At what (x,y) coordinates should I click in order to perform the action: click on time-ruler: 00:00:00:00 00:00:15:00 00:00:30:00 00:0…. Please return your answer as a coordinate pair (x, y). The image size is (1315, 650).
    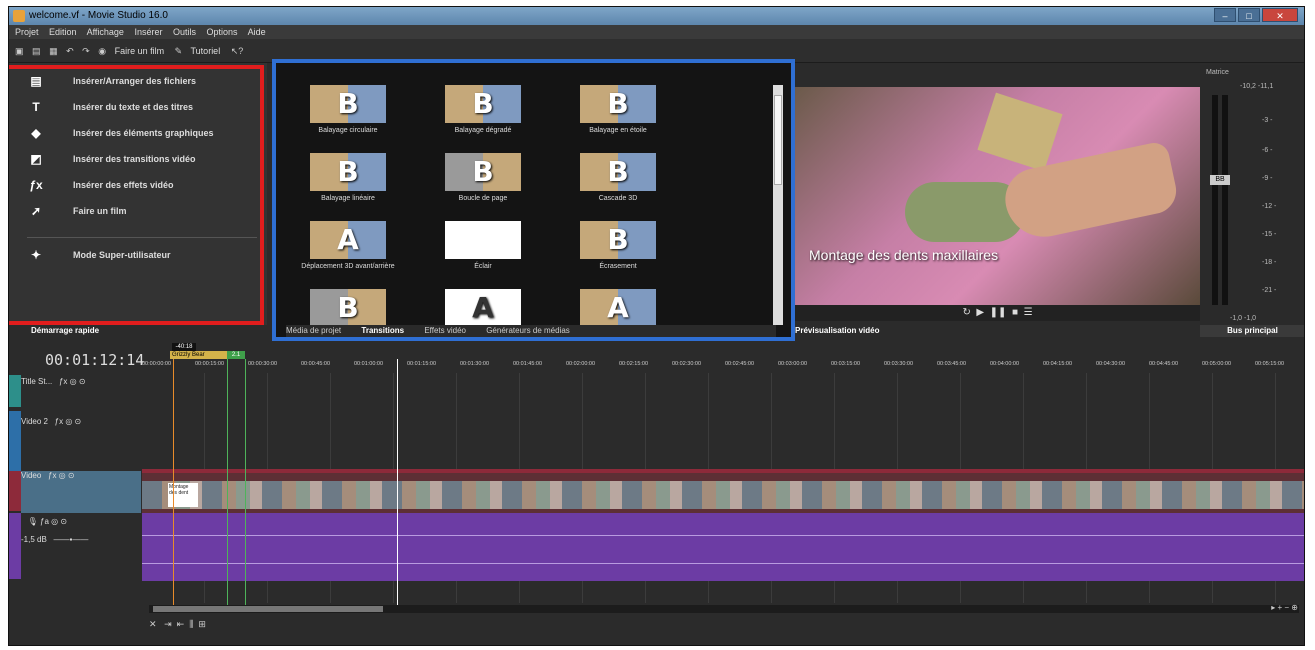
    Looking at the image, I should click on (723, 366).